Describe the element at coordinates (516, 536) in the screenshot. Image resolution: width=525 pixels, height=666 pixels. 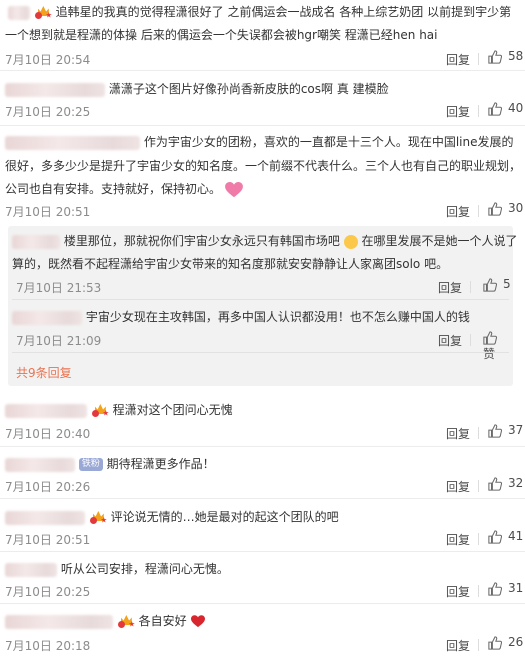
I see `like-count: 41` at that location.